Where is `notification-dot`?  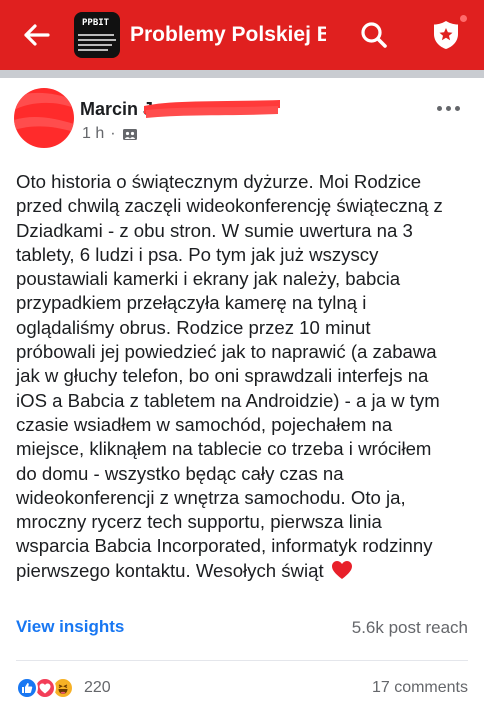 notification-dot is located at coordinates (463, 18).